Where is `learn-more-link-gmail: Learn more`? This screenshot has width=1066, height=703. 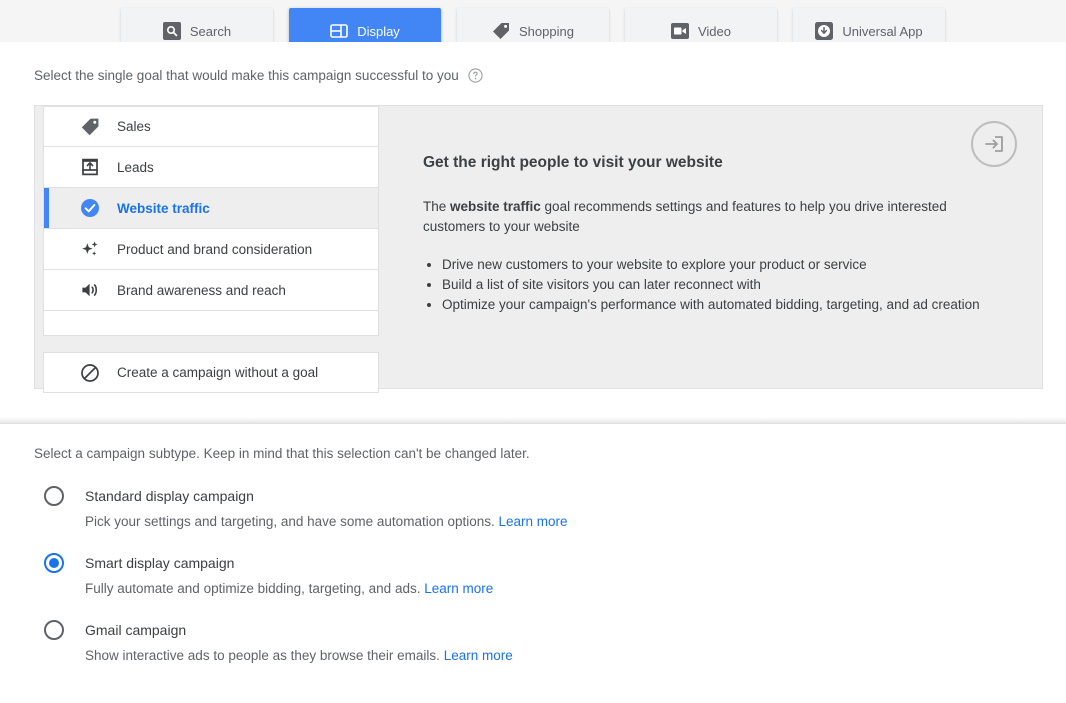 learn-more-link-gmail: Learn more is located at coordinates (478, 655).